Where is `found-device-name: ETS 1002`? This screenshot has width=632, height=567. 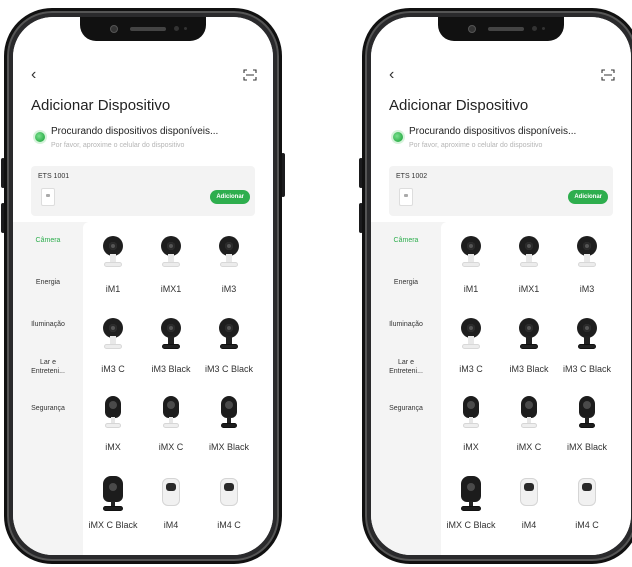
found-device-name: ETS 1002 is located at coordinates (412, 176).